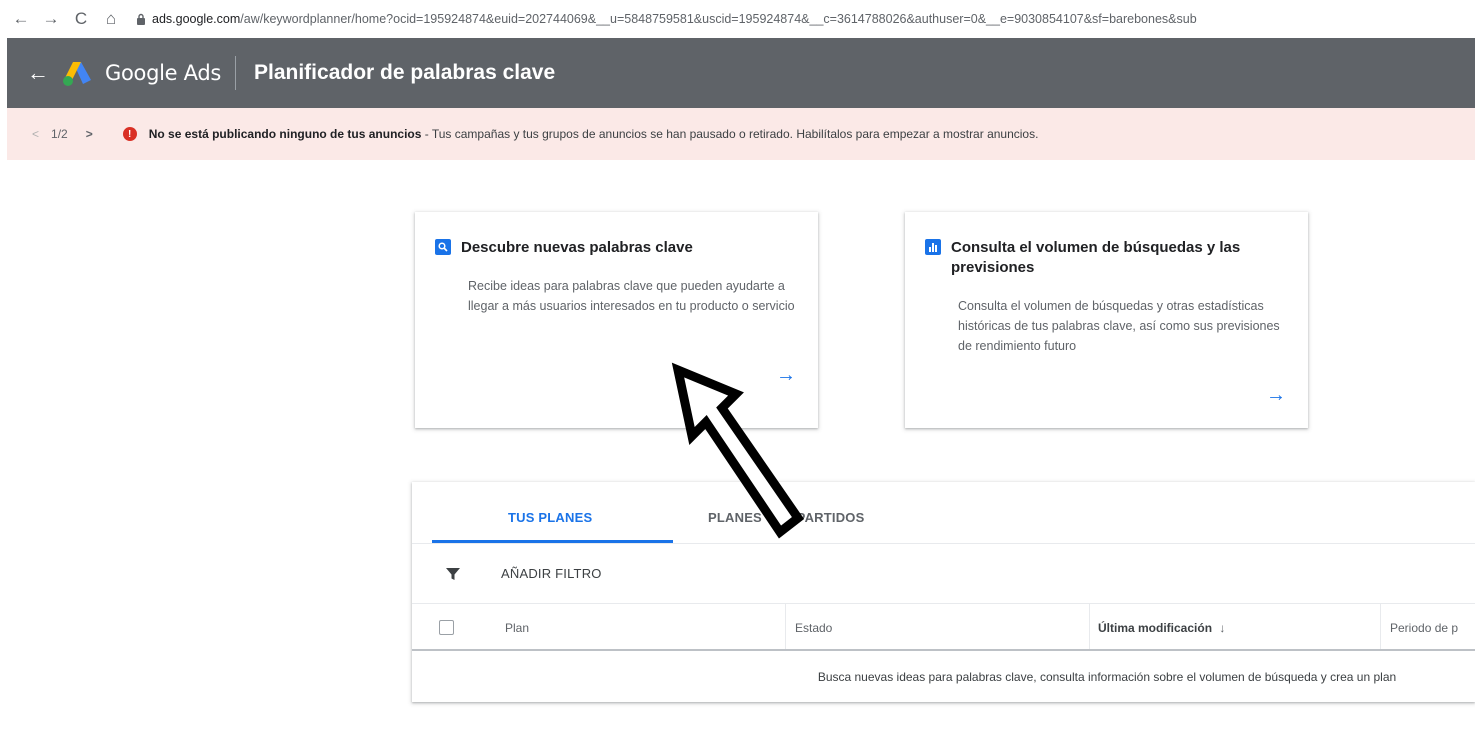 The height and width of the screenshot is (737, 1475). What do you see at coordinates (81, 19) in the screenshot?
I see `browser-reload-button: C` at bounding box center [81, 19].